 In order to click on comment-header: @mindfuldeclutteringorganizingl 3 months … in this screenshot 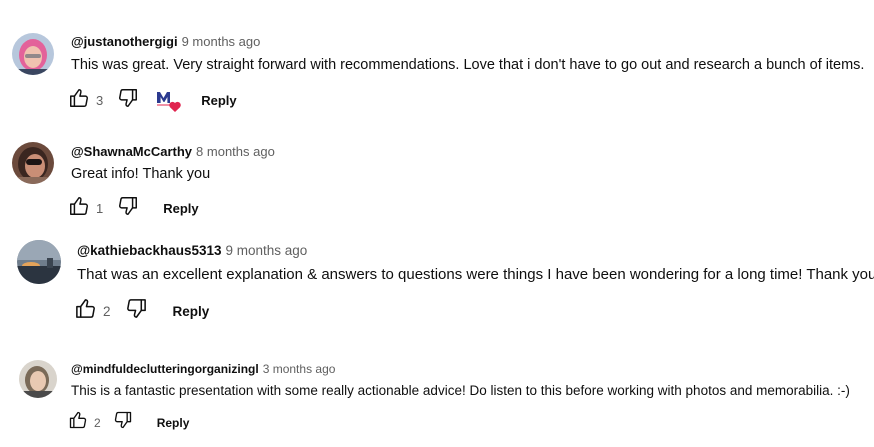, I will do `click(203, 369)`.